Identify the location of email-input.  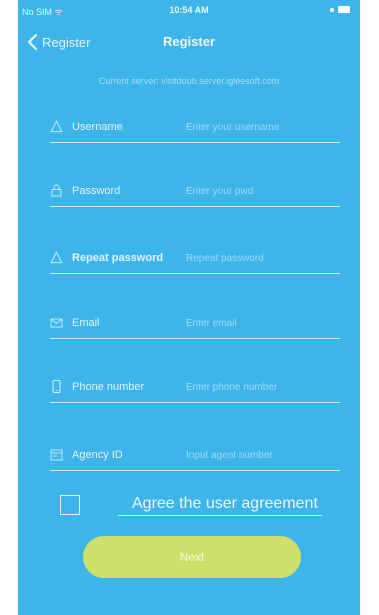
(261, 323).